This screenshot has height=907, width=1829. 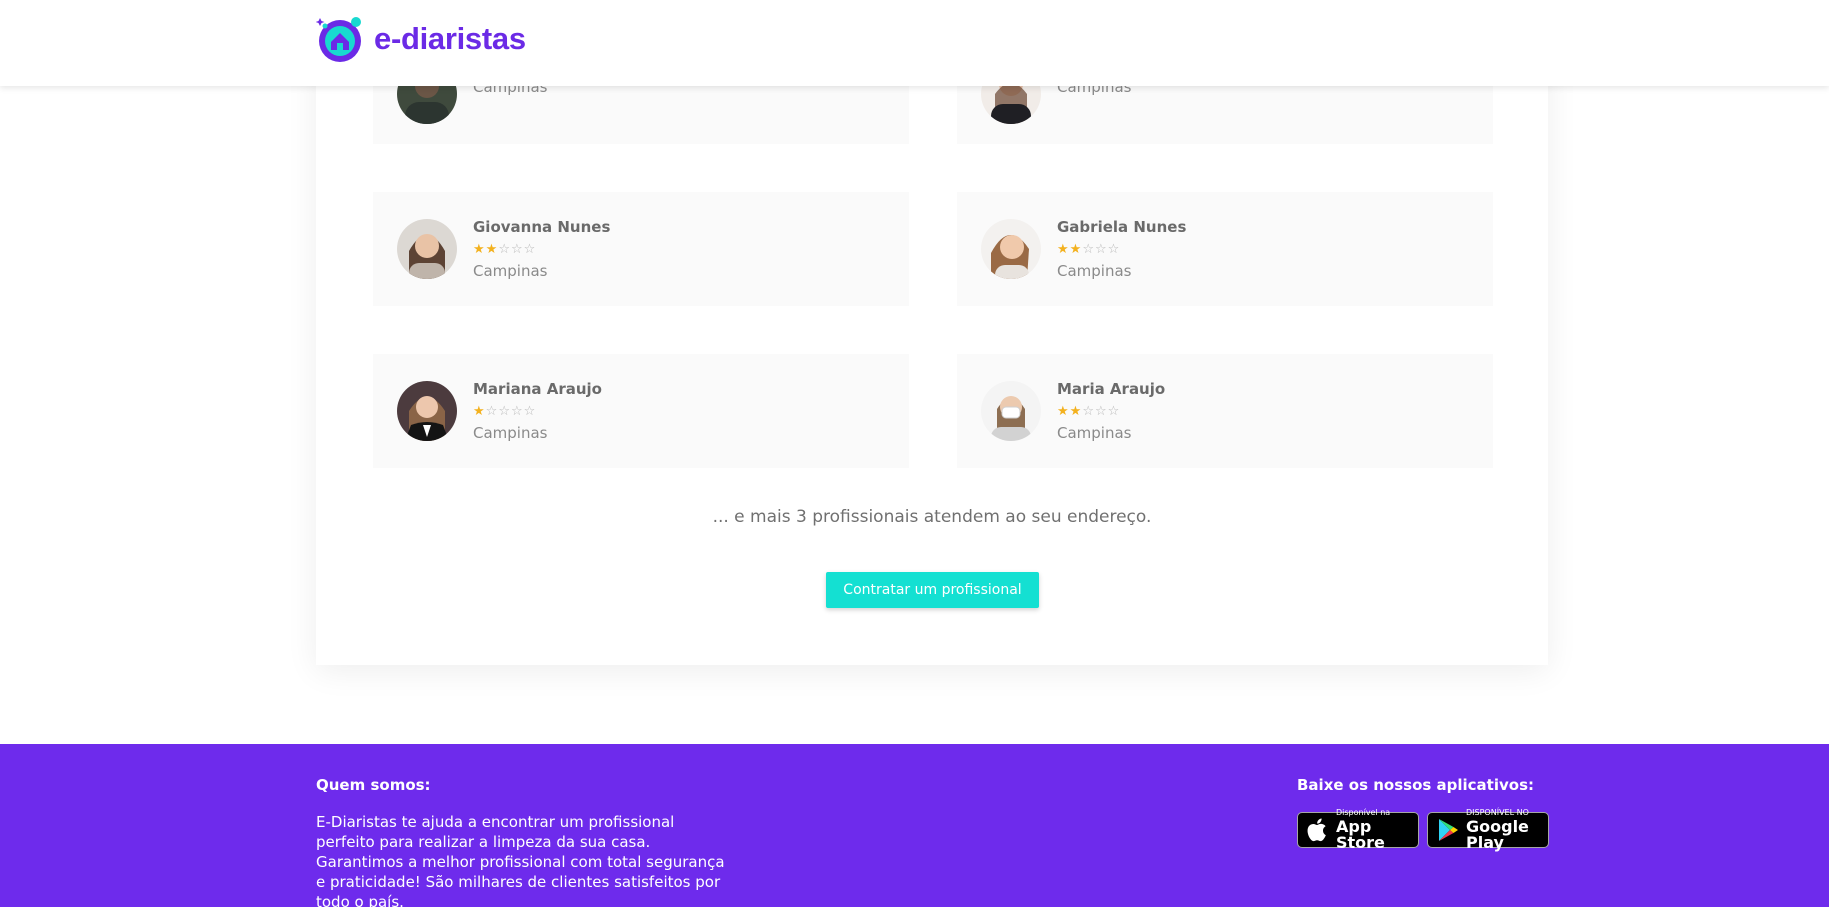 What do you see at coordinates (542, 227) in the screenshot?
I see `professional-name: Giovanna Nunes` at bounding box center [542, 227].